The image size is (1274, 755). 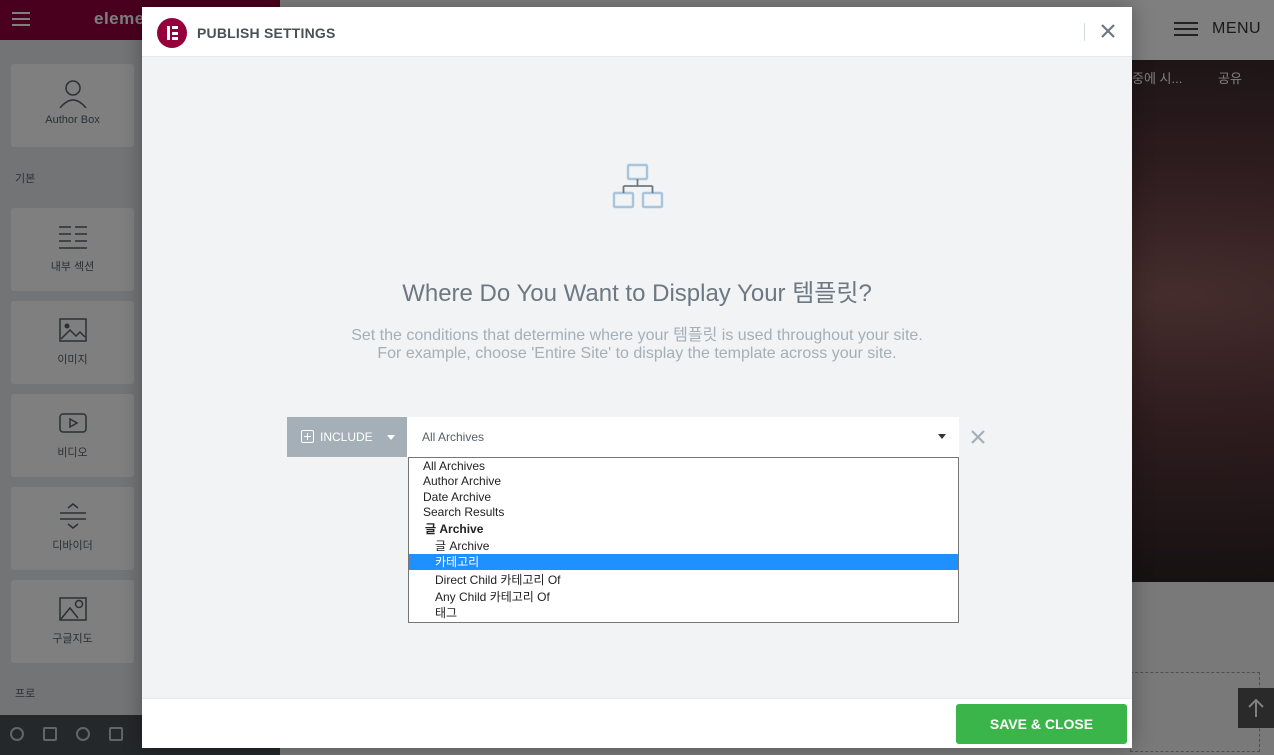 I want to click on dropdown-option: Any Child 카테고리 Of, so click(x=683, y=597).